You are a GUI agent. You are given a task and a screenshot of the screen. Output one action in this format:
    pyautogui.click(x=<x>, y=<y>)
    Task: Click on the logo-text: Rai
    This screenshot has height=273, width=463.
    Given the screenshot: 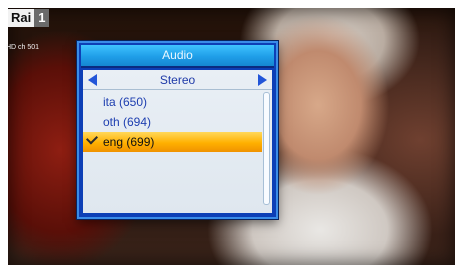 What is the action you would take?
    pyautogui.click(x=21, y=18)
    